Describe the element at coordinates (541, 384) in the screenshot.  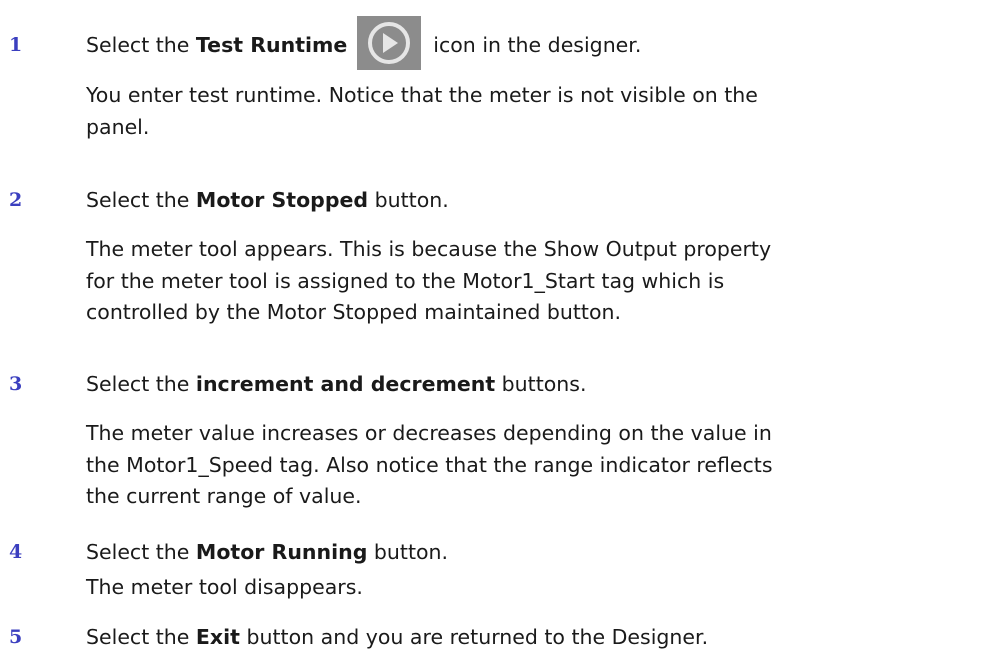
I see `instruction-text: buttons.` at that location.